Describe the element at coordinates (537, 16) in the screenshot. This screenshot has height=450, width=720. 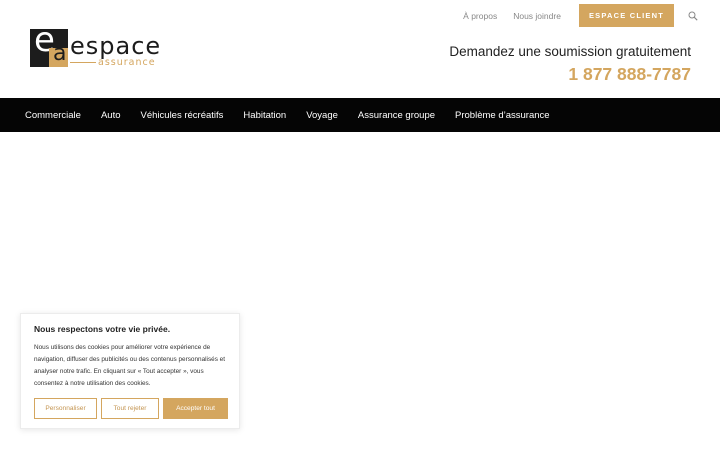
I see `contact-link: Nous joindre` at that location.